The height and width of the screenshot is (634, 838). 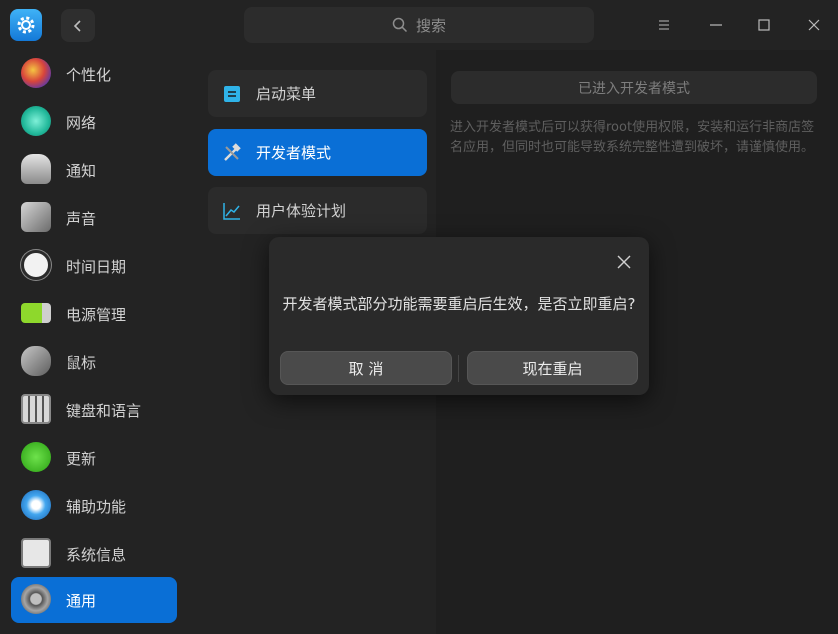 What do you see at coordinates (286, 94) in the screenshot?
I see `submenu-item-label: 启动菜单` at bounding box center [286, 94].